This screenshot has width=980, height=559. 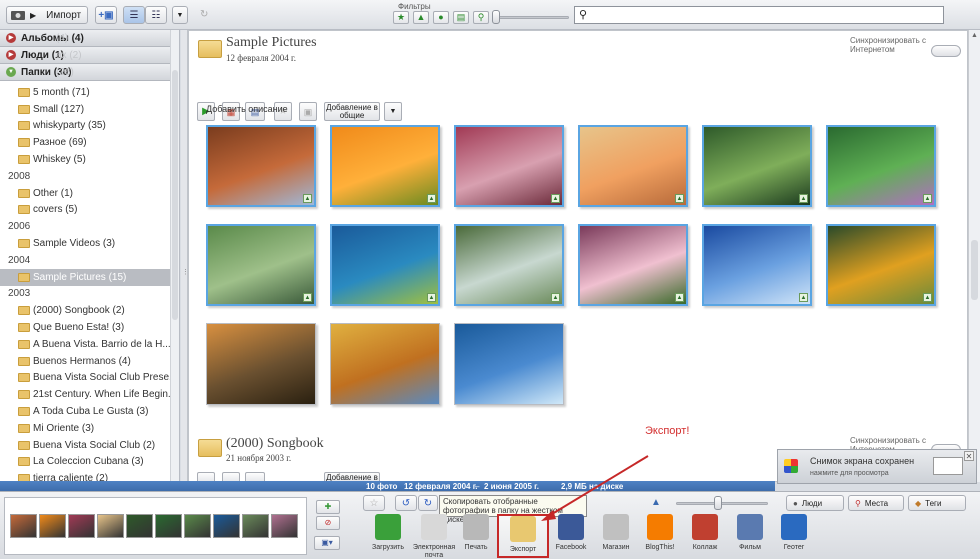 What do you see at coordinates (89, 445) in the screenshot?
I see `folder-item: Buena Vista Social Club (2)` at bounding box center [89, 445].